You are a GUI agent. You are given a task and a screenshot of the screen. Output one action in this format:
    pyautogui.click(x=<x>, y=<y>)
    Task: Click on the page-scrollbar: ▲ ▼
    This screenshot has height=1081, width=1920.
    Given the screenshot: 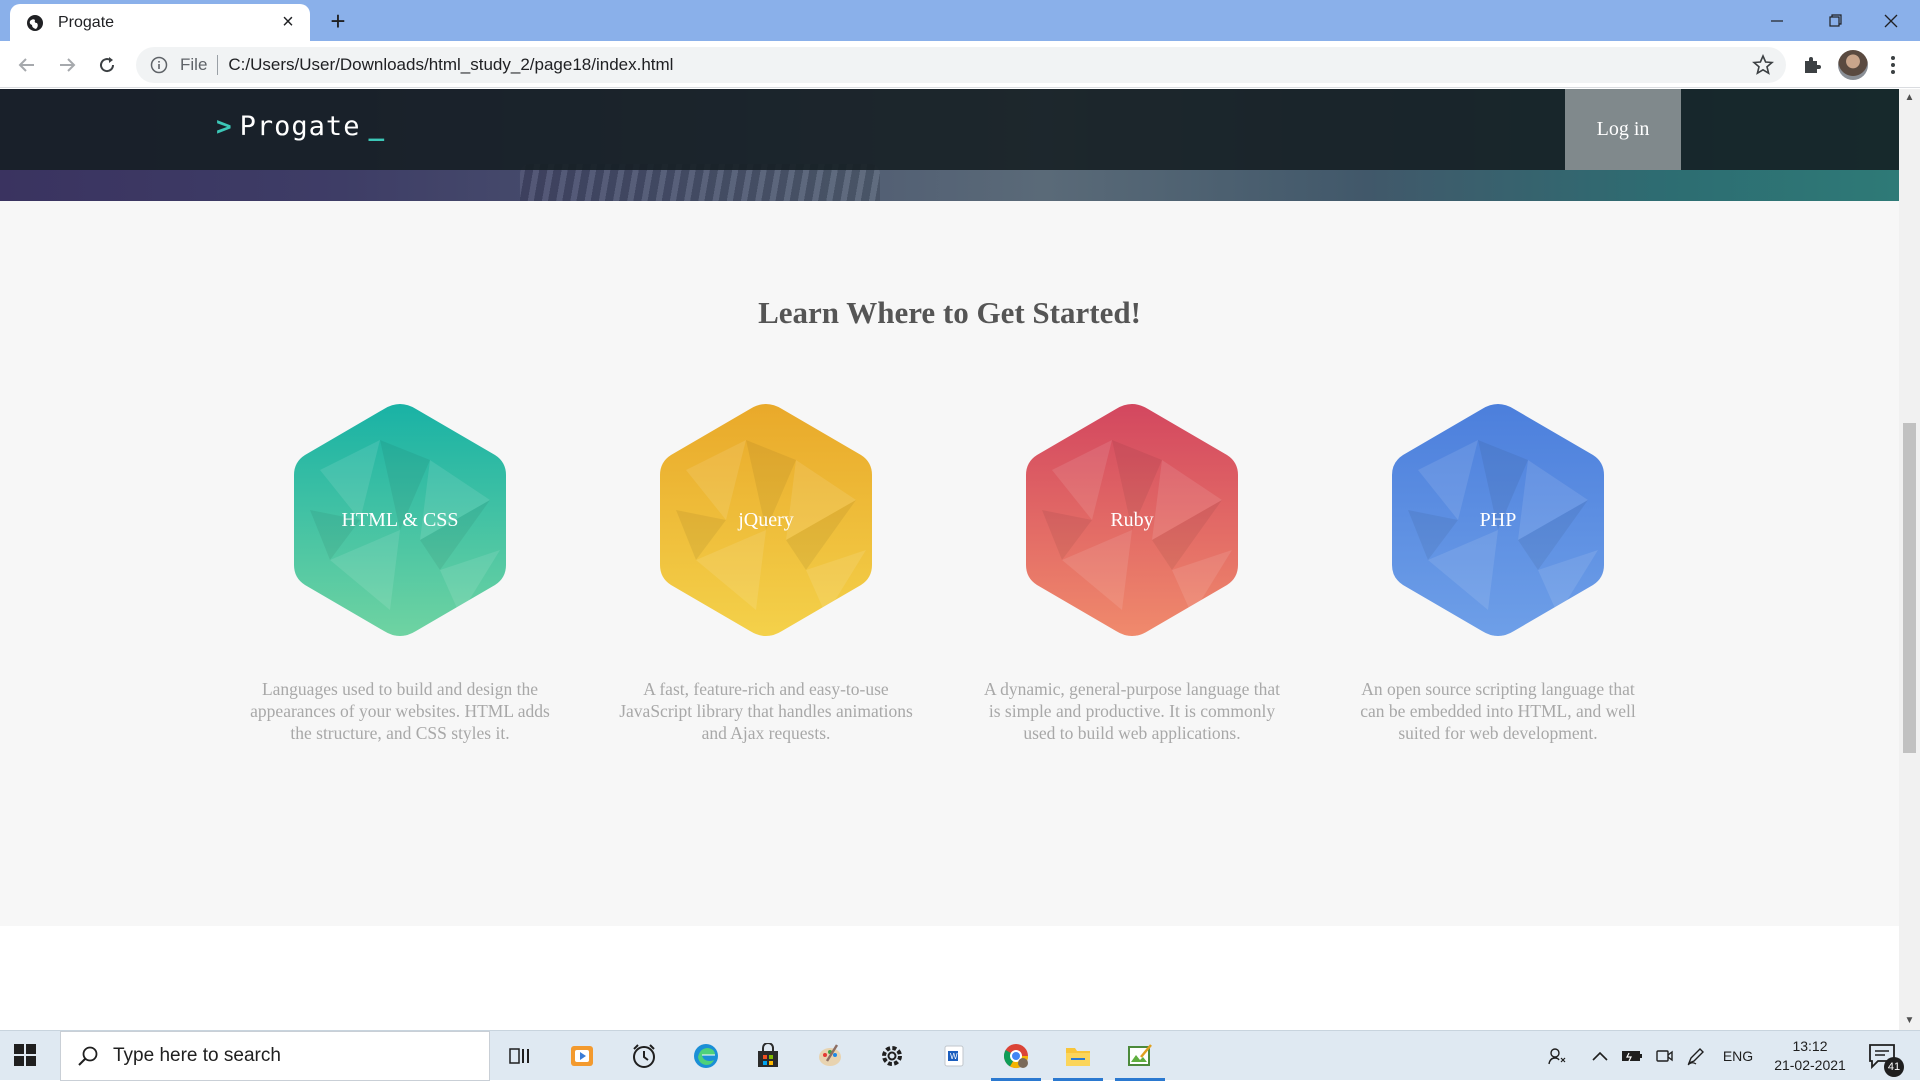 What is the action you would take?
    pyautogui.click(x=1909, y=559)
    